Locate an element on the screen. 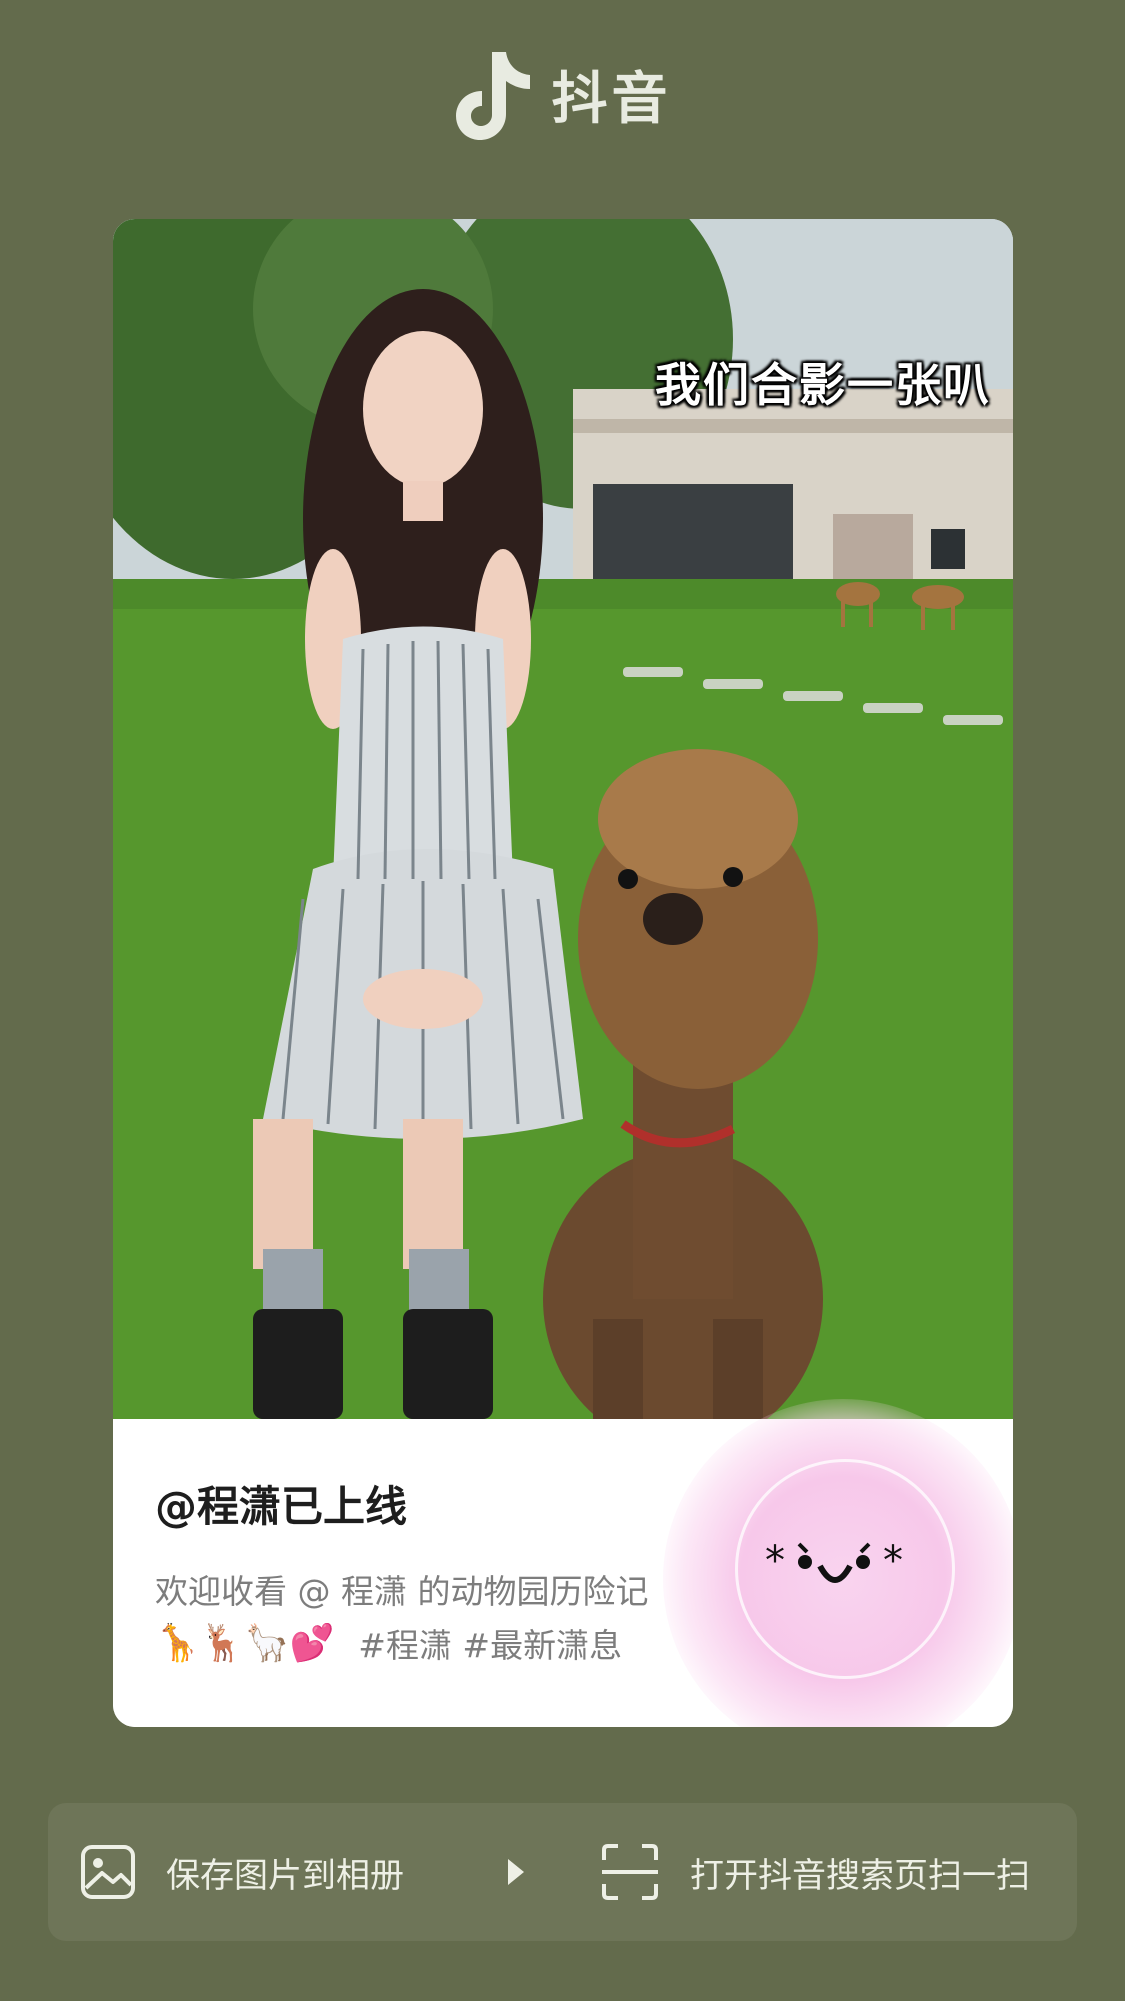  post-description: 欢迎收看 @ 程潇 的动物园历险记 is located at coordinates (402, 1591).